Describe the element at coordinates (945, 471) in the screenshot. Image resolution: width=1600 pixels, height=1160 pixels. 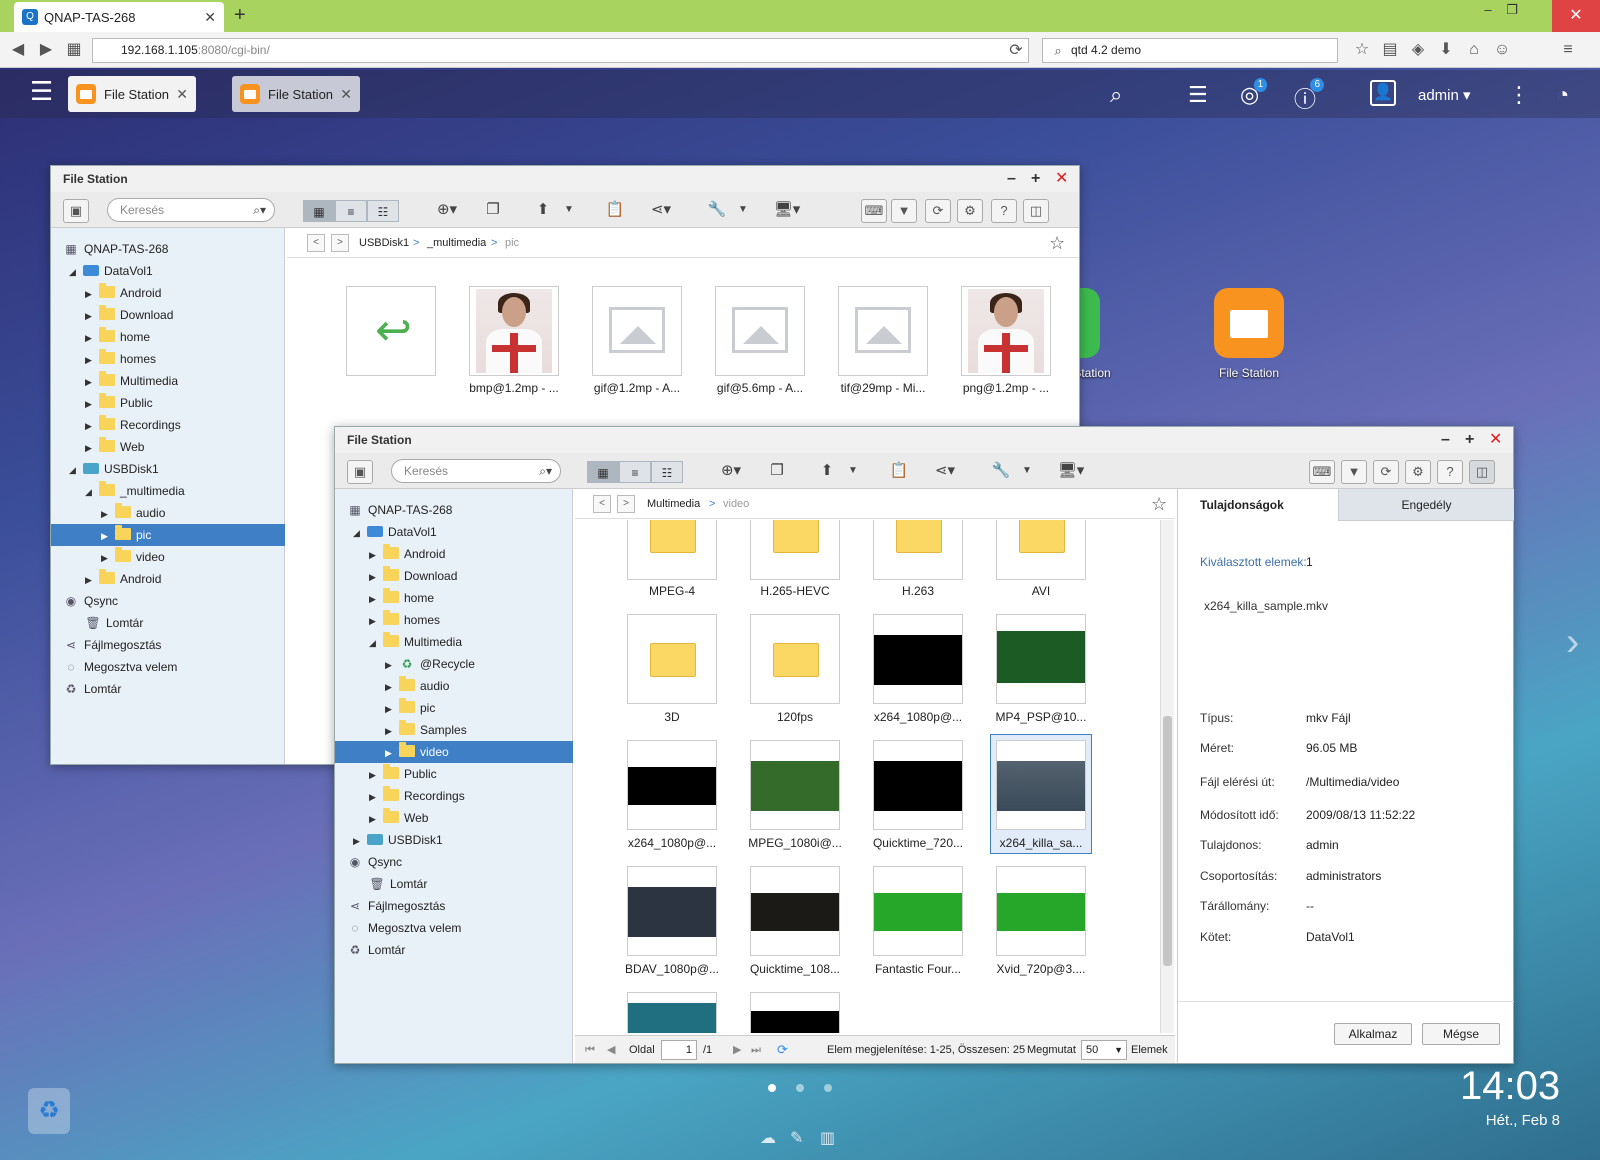
I see `share-icon: ⋖▾` at that location.